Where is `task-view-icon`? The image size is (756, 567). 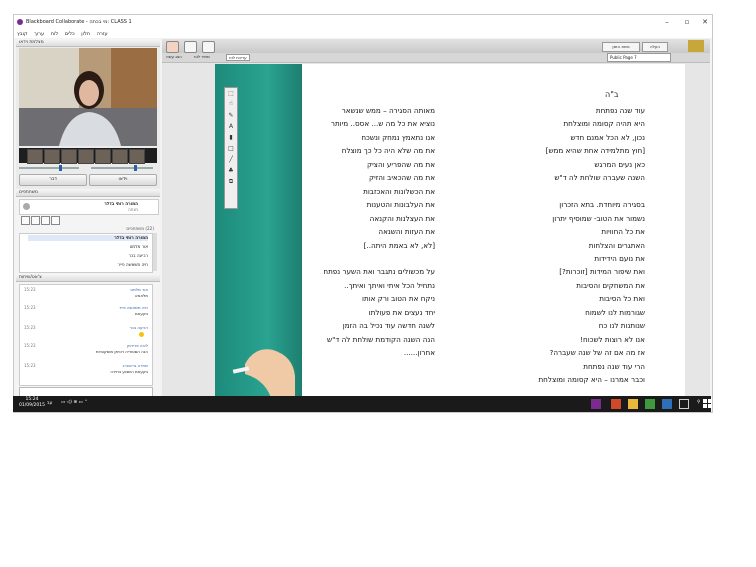
task-view-icon is located at coordinates (684, 404).